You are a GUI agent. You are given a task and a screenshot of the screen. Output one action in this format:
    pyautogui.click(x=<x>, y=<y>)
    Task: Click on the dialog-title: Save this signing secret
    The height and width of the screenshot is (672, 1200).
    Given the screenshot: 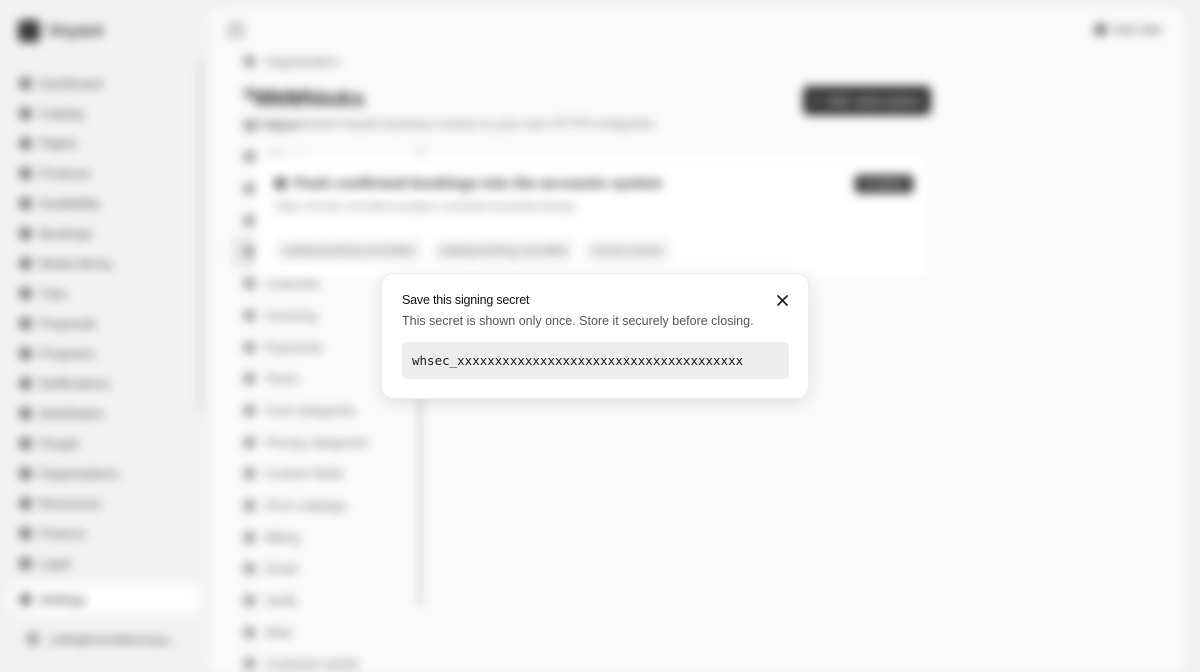 What is the action you would take?
    pyautogui.click(x=466, y=300)
    